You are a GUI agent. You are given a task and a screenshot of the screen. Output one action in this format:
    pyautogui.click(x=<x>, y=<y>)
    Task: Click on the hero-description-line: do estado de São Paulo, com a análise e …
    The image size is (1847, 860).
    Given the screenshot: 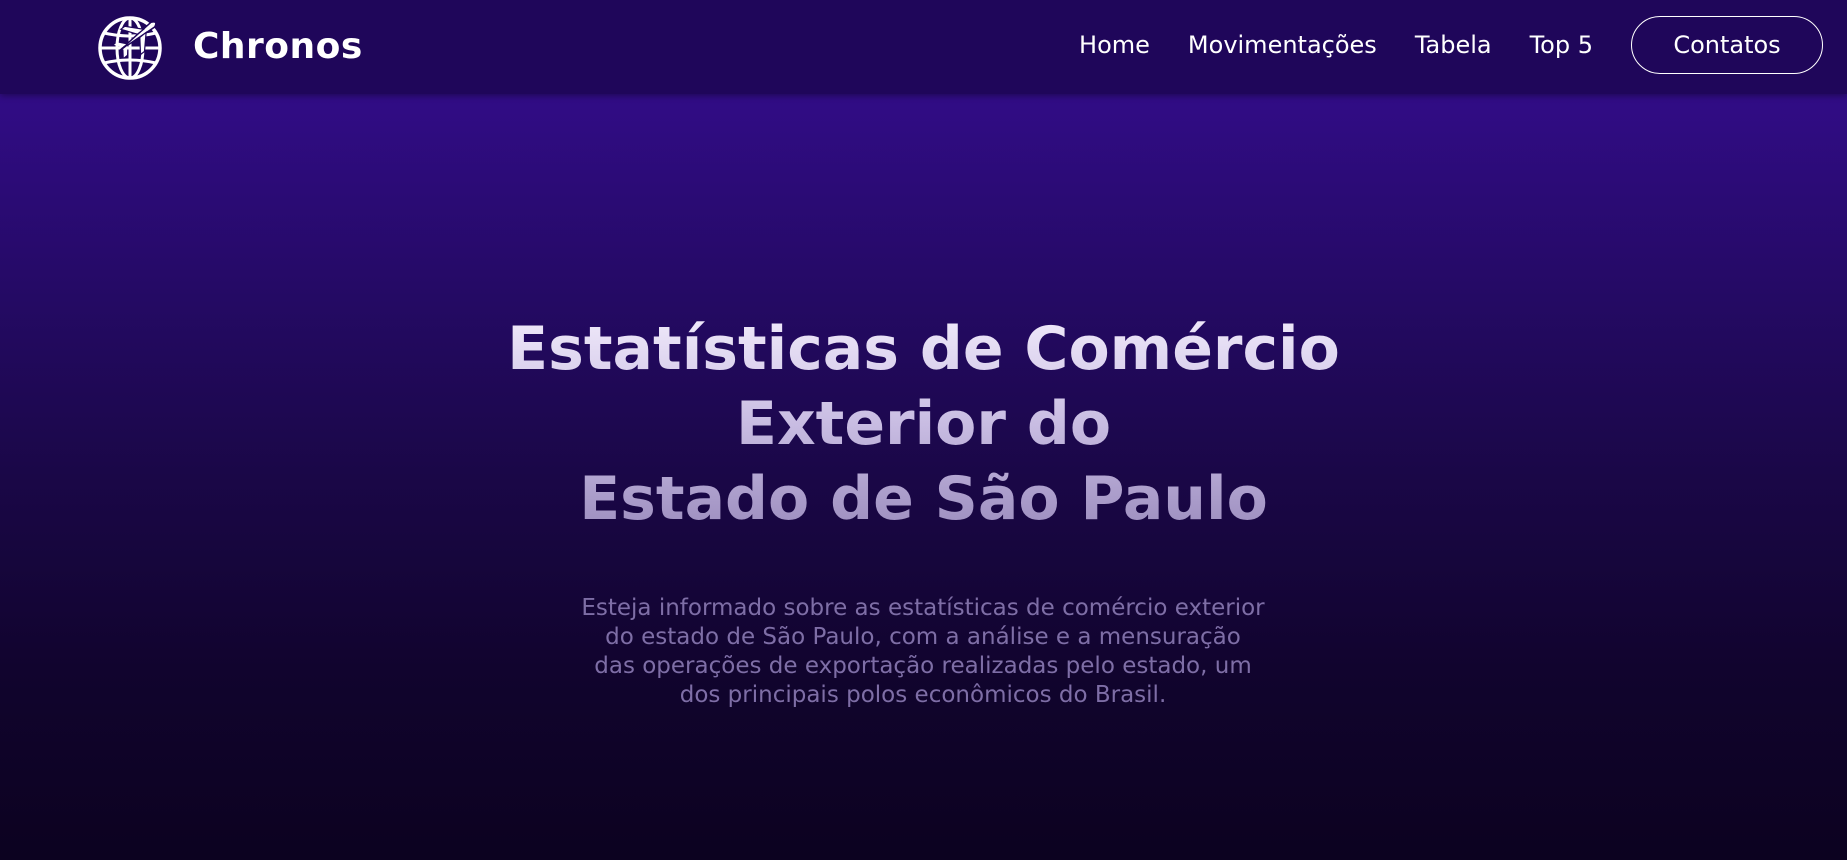 What is the action you would take?
    pyautogui.click(x=923, y=637)
    